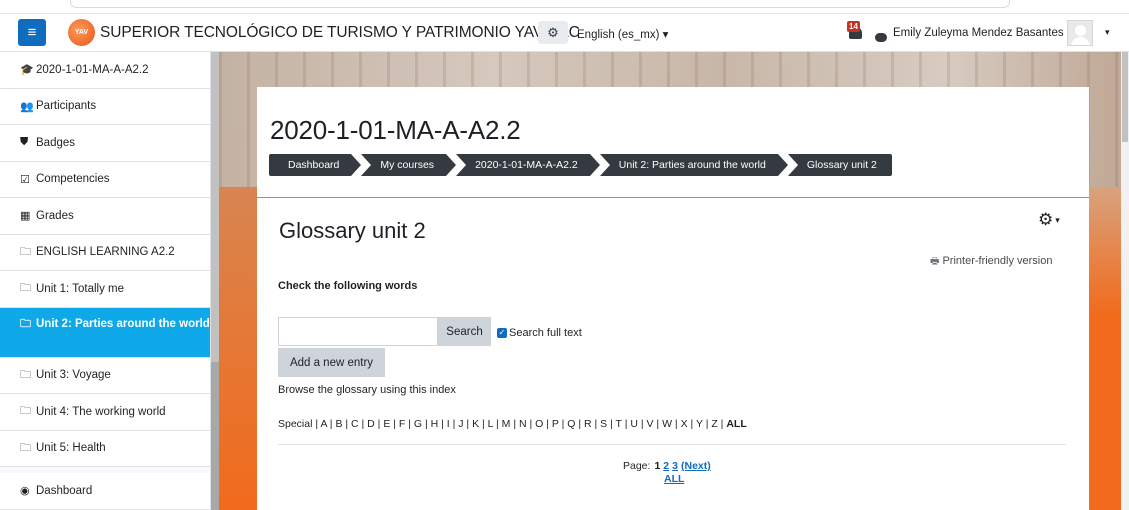 The image size is (1129, 510). What do you see at coordinates (105, 179) in the screenshot?
I see `sidebar-item: ☑ Competencies` at bounding box center [105, 179].